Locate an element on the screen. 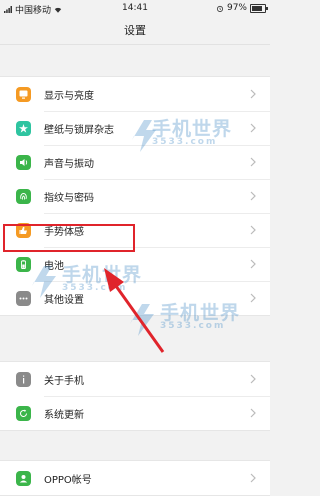 The image size is (320, 496). annotation-arrow-icon is located at coordinates (134, 310).